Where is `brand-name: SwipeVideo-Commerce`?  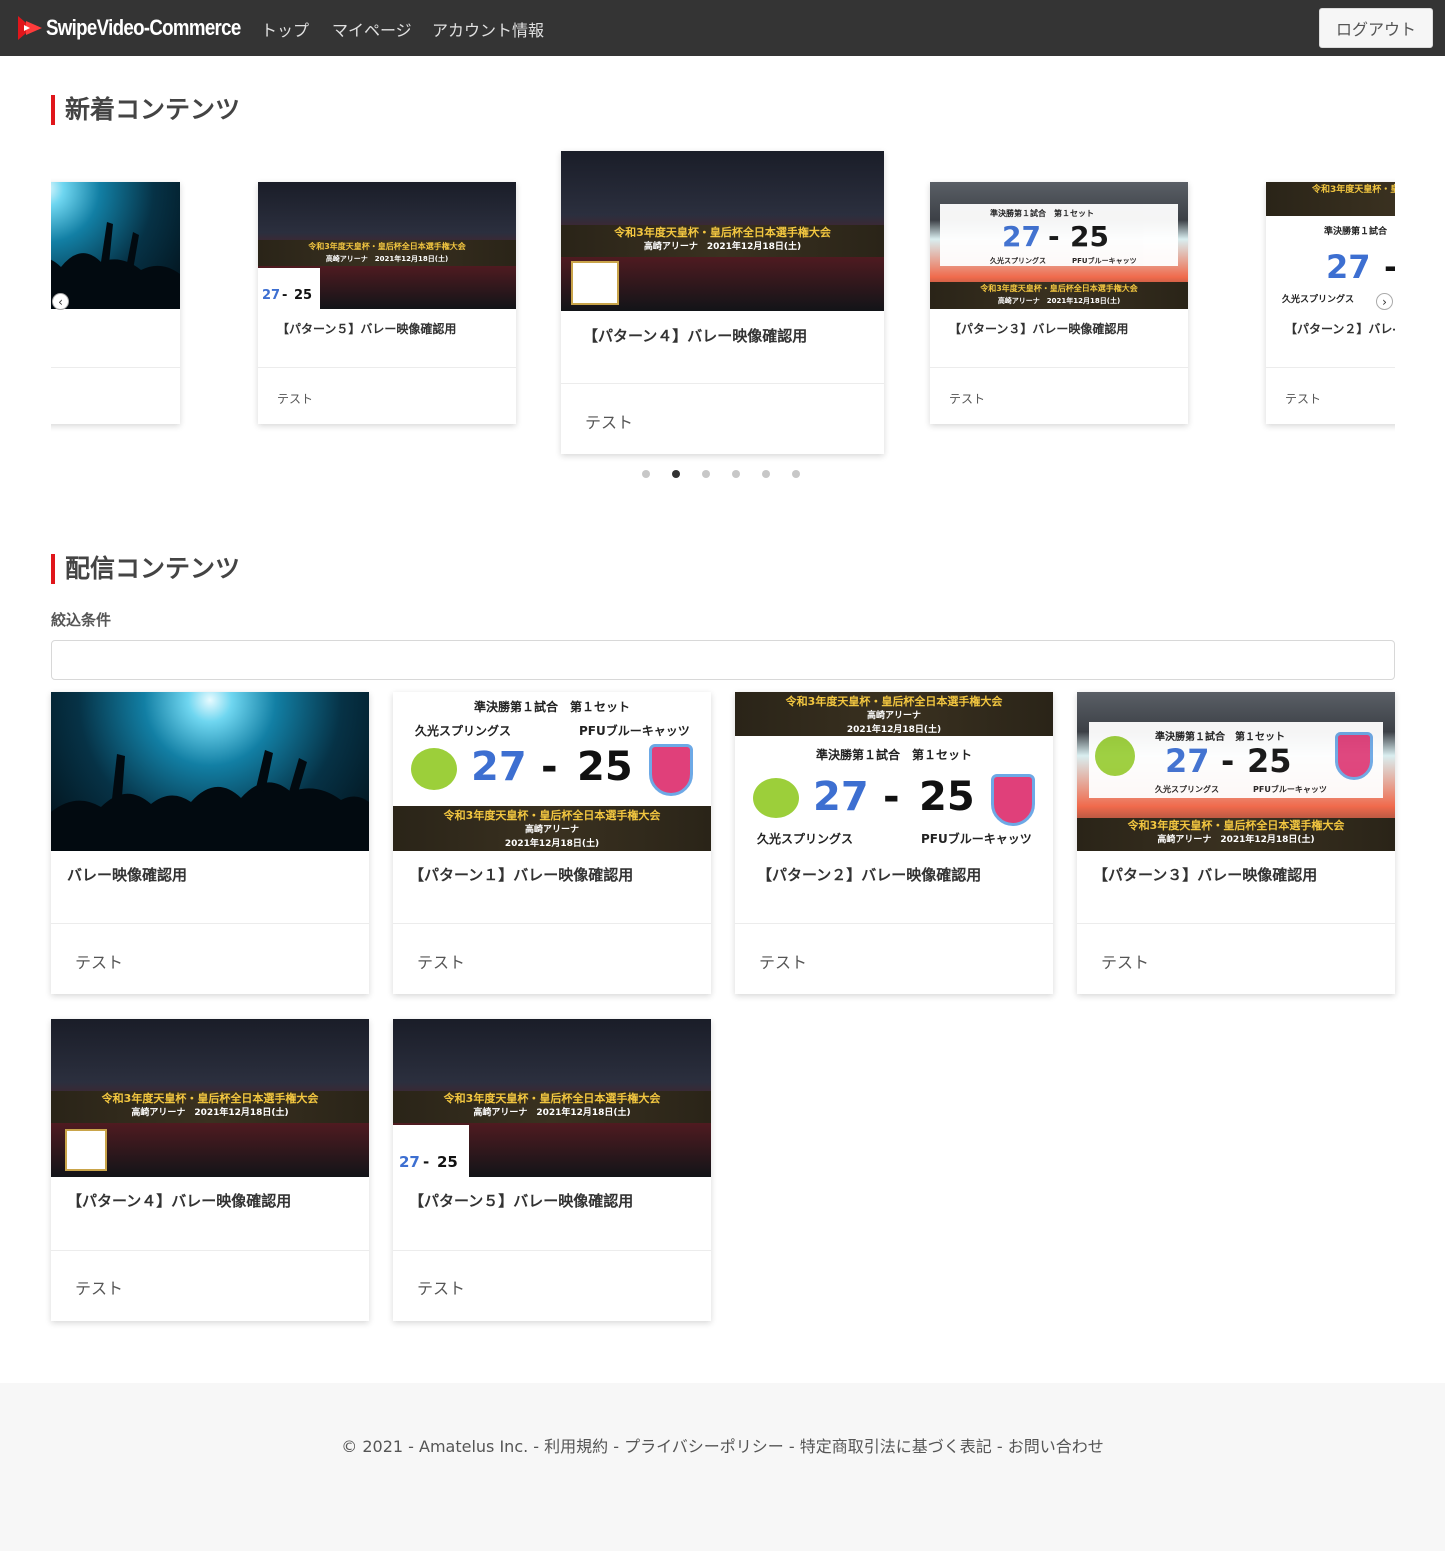 brand-name: SwipeVideo-Commerce is located at coordinates (143, 27).